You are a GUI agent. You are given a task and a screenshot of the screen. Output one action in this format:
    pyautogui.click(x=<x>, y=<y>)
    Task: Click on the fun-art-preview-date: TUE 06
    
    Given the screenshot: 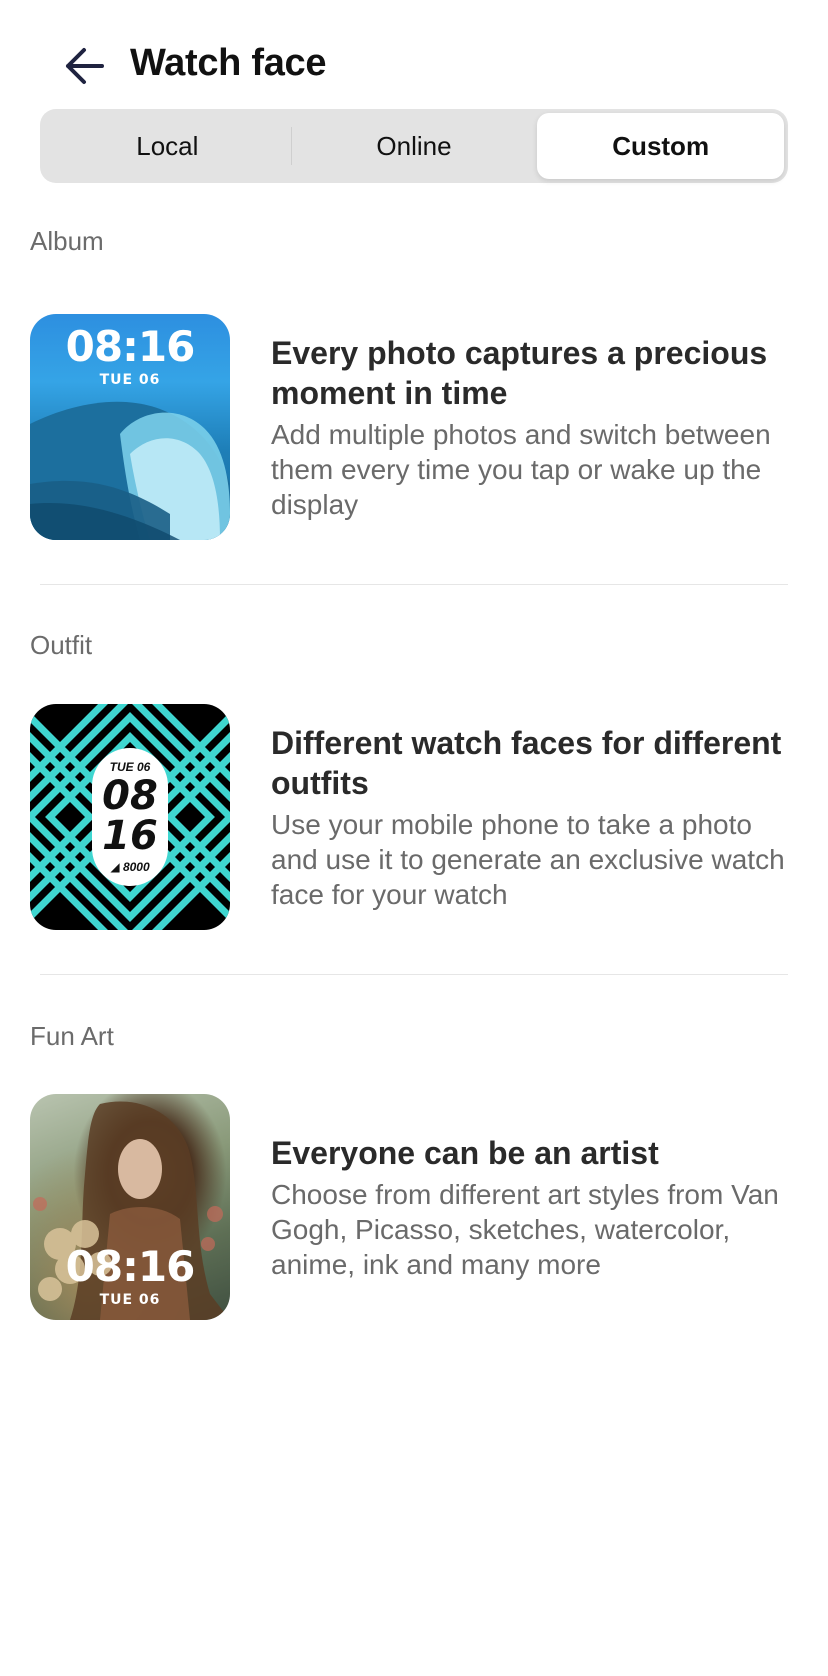 What is the action you would take?
    pyautogui.click(x=130, y=1300)
    